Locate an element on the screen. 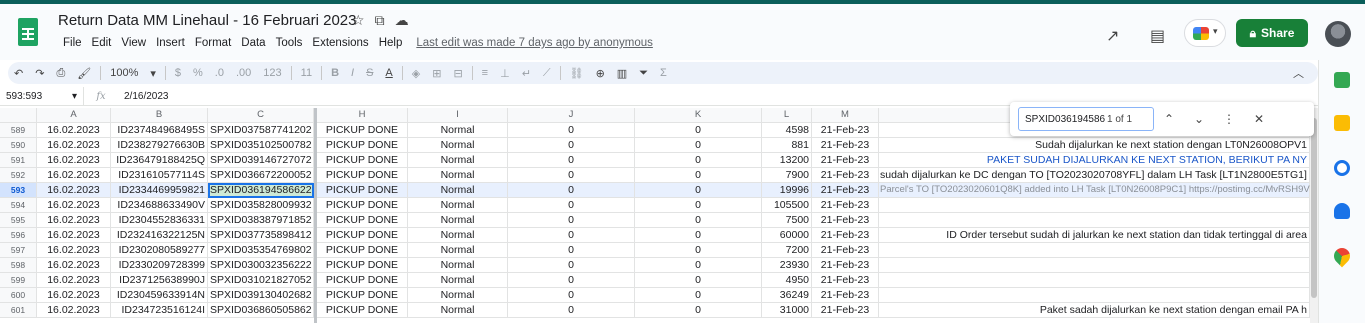 The width and height of the screenshot is (1365, 323). cell-l: 881 is located at coordinates (787, 145).